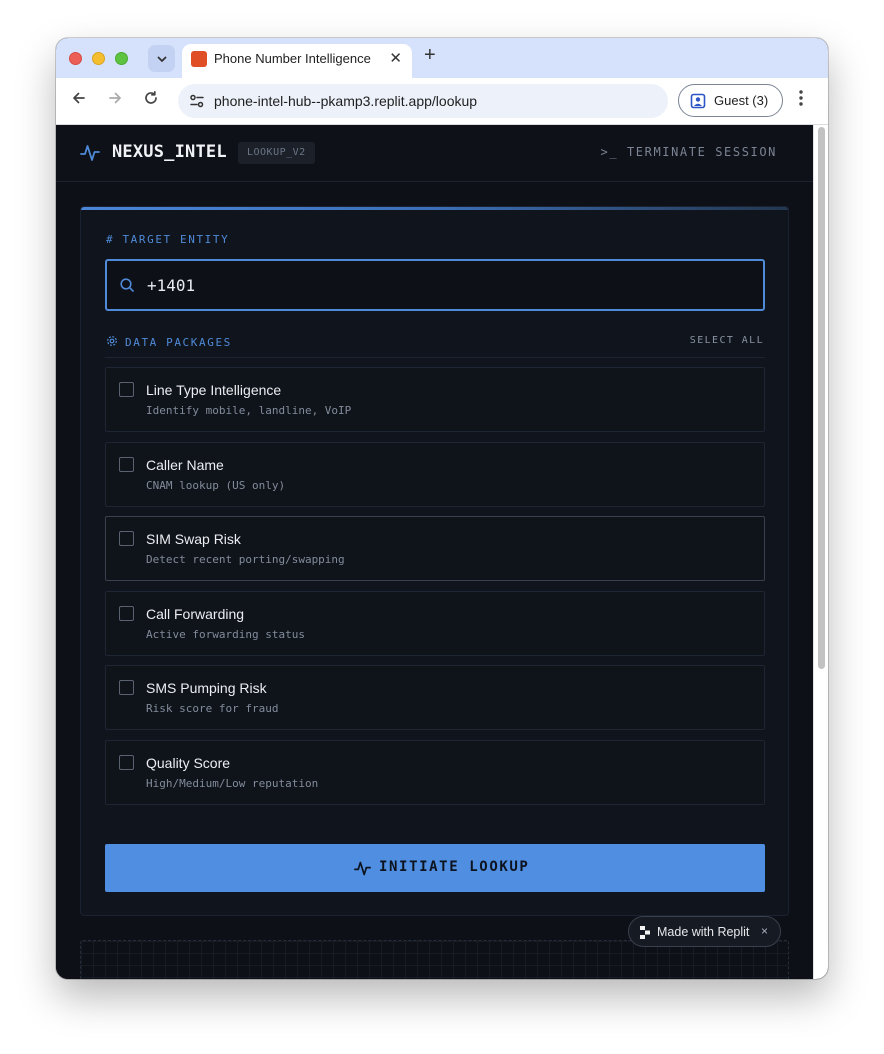 This screenshot has width=884, height=1054. I want to click on scrollbar, so click(820, 552).